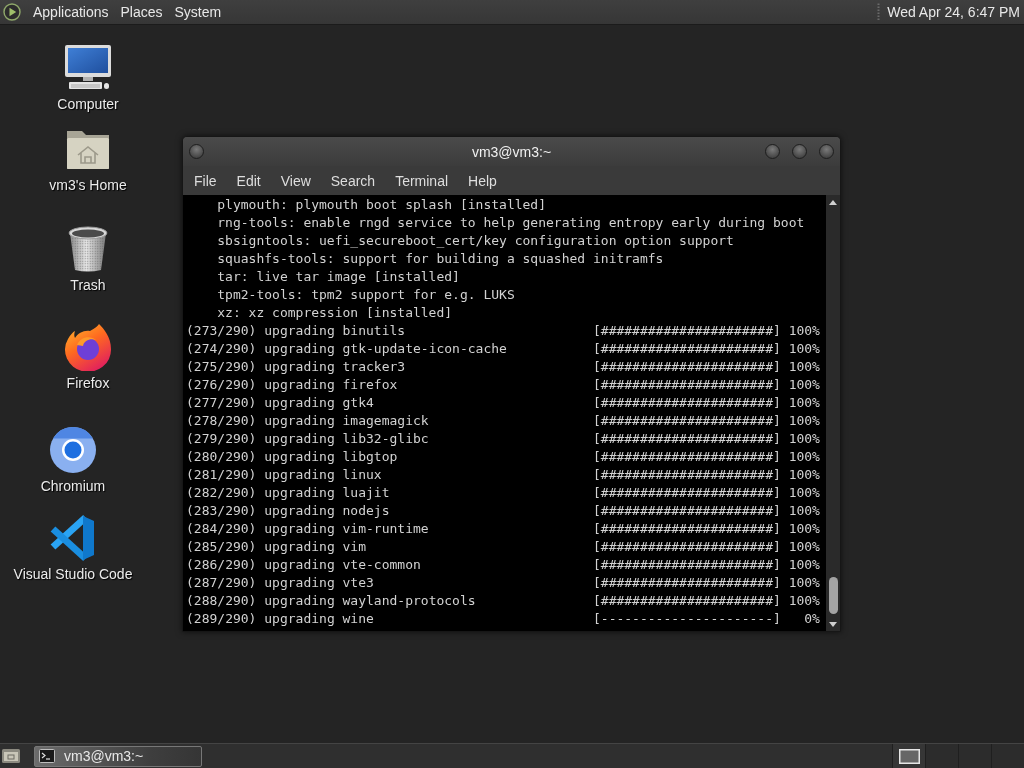 The image size is (1024, 768). Describe the element at coordinates (347, 349) in the screenshot. I see `package-step-text: (274/290) upgrading gtk-update-icon-cache` at that location.